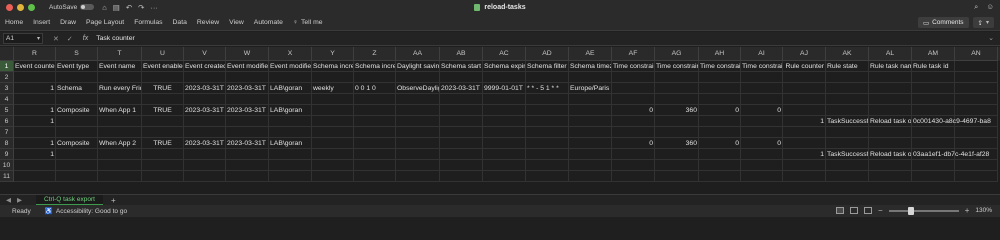 Image resolution: width=1000 pixels, height=240 pixels. What do you see at coordinates (677, 176) in the screenshot?
I see `cell-ag11` at bounding box center [677, 176].